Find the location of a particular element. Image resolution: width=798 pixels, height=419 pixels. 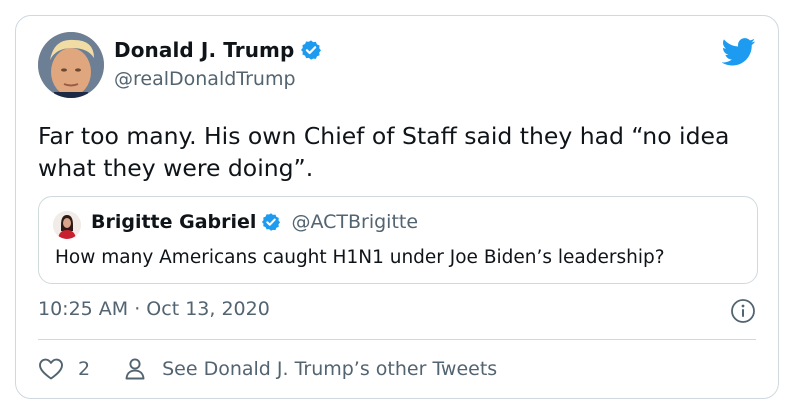

info-icon is located at coordinates (743, 311).